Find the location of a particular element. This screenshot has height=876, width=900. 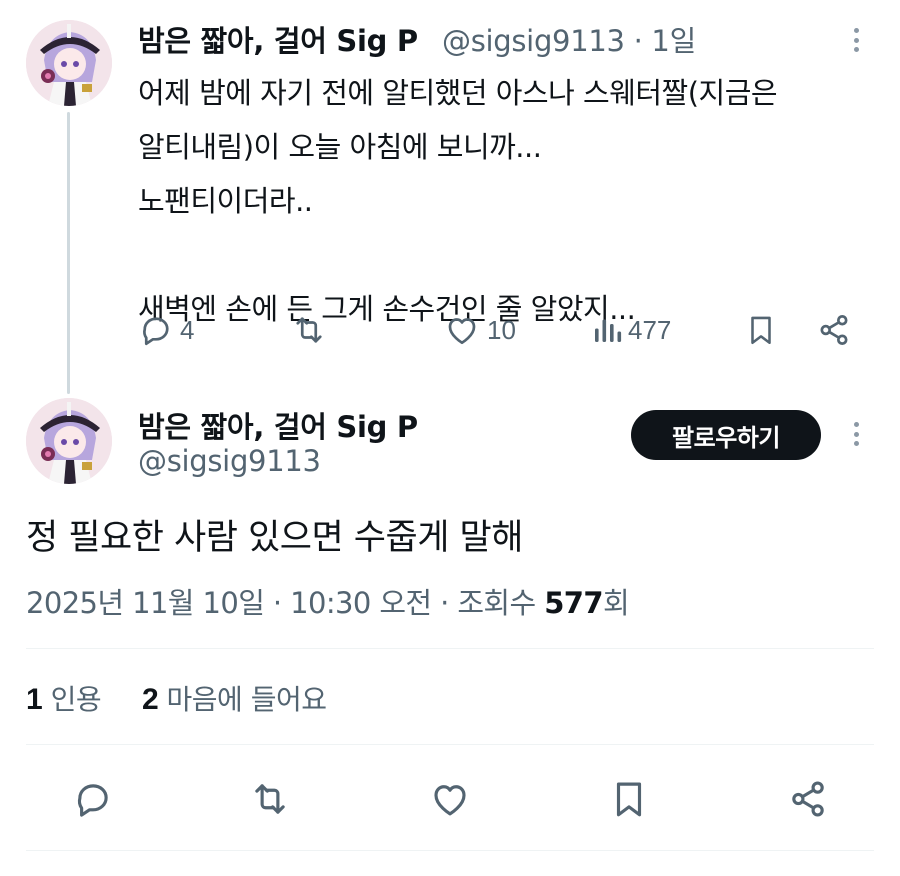

like-button is located at coordinates (450, 799).